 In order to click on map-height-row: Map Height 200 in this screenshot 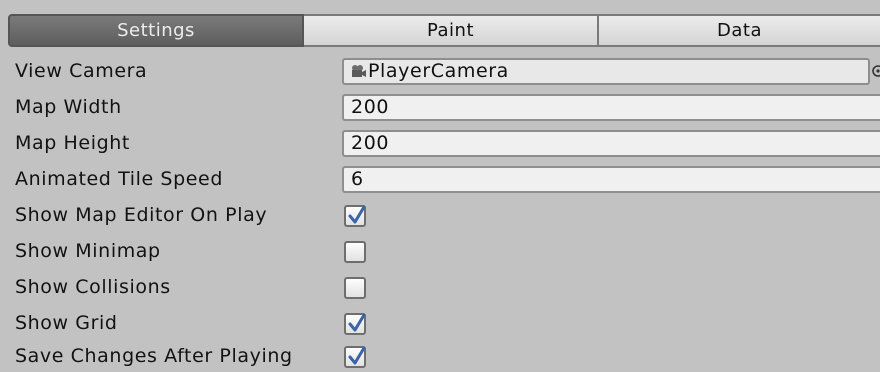, I will do `click(440, 143)`.